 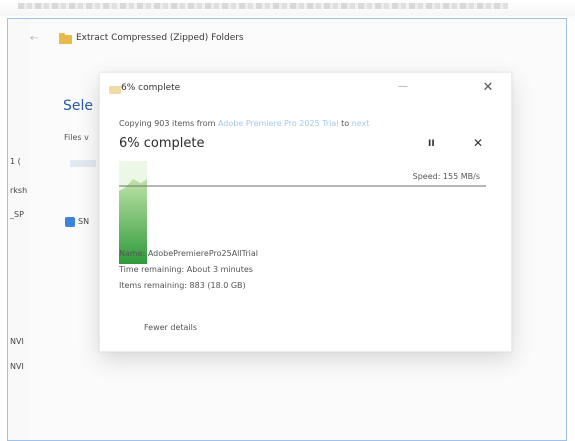 What do you see at coordinates (76, 137) in the screenshot?
I see `background-files-label: Files v` at bounding box center [76, 137].